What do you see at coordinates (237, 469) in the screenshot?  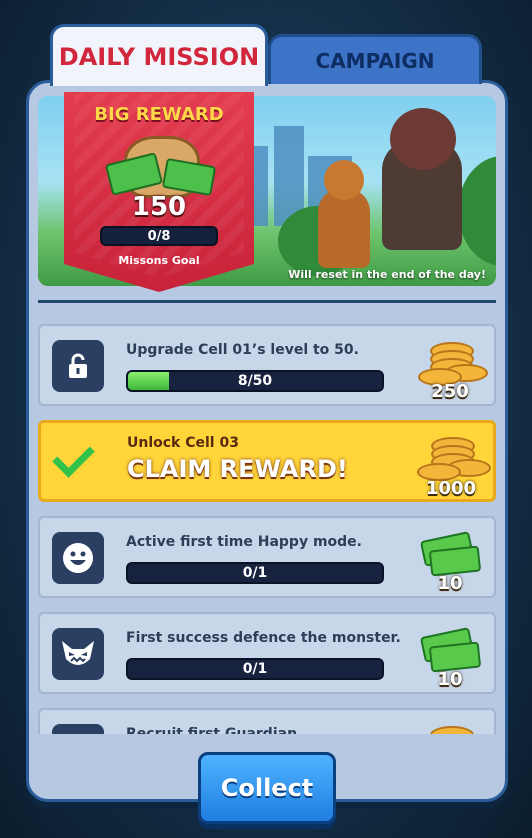 I see `claim-reward-button: CLAIM REWARD!` at bounding box center [237, 469].